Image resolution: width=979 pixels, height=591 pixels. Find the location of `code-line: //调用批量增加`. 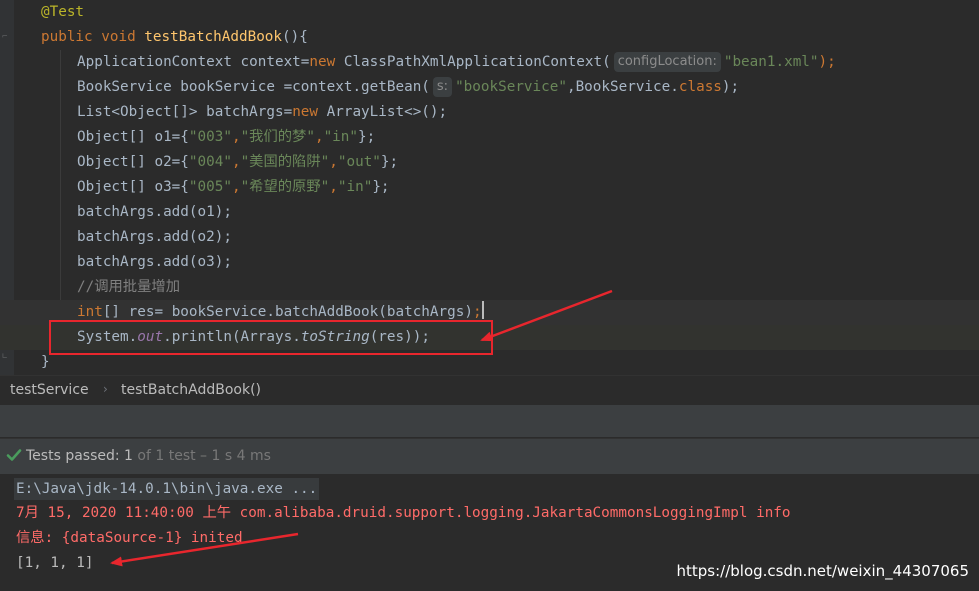

code-line: //调用批量增加 is located at coordinates (489, 287).